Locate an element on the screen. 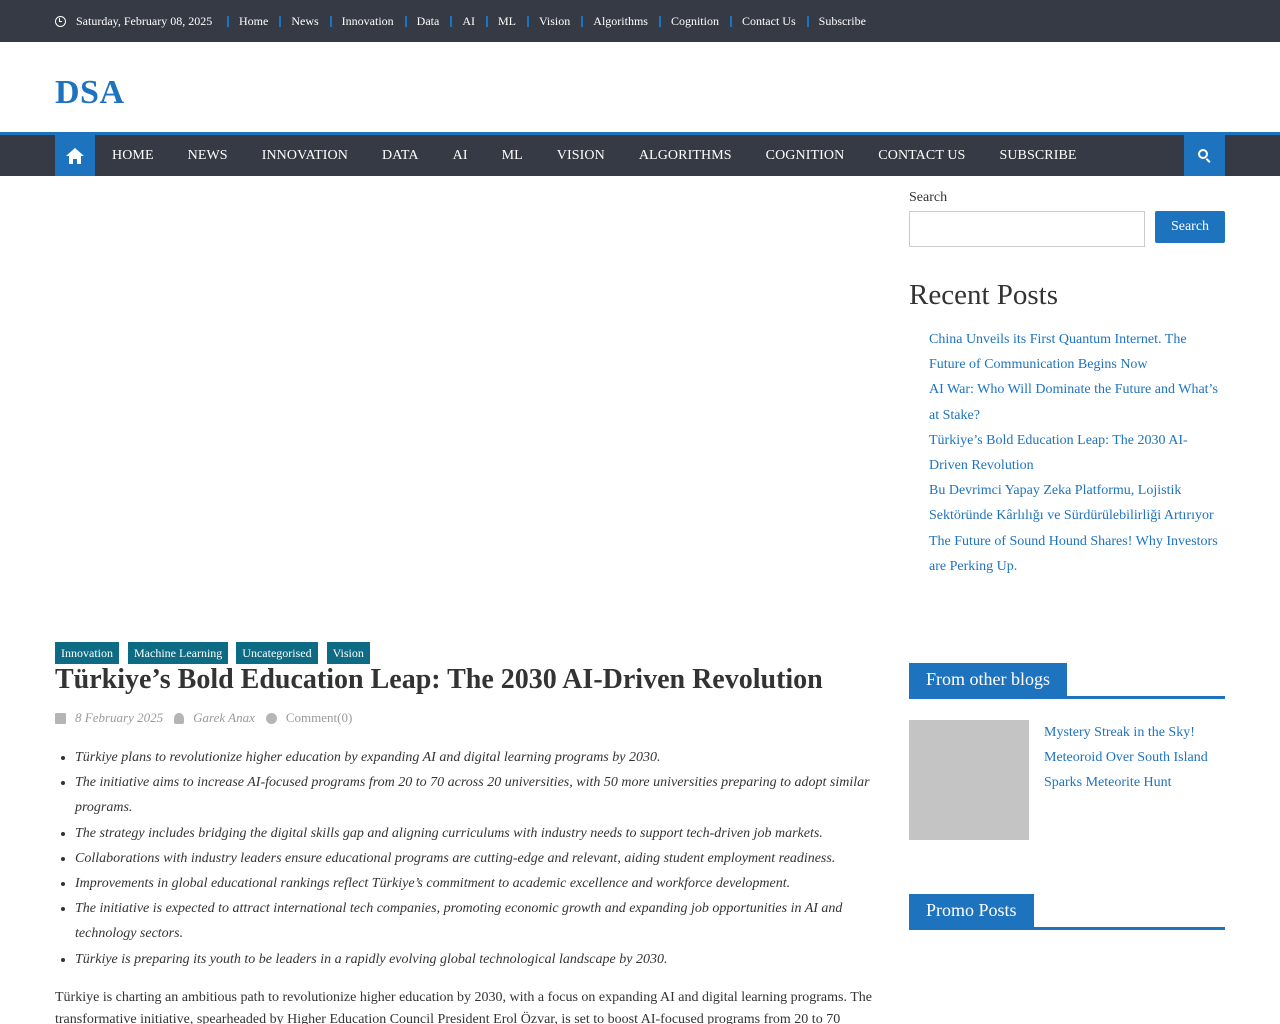 The image size is (1280, 1024). date-text: Saturday, February 08, 2025 is located at coordinates (144, 20).